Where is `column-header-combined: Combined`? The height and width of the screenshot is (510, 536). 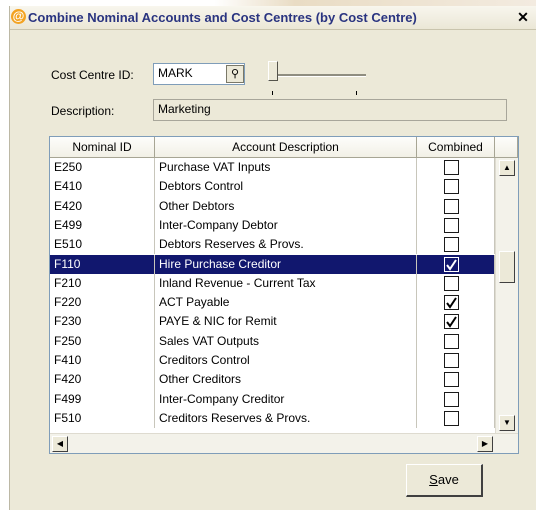
column-header-combined: Combined is located at coordinates (456, 147).